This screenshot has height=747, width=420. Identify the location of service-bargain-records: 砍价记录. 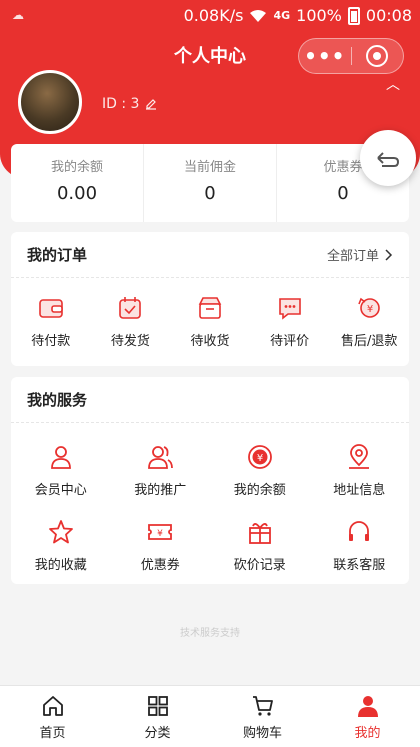
(260, 545).